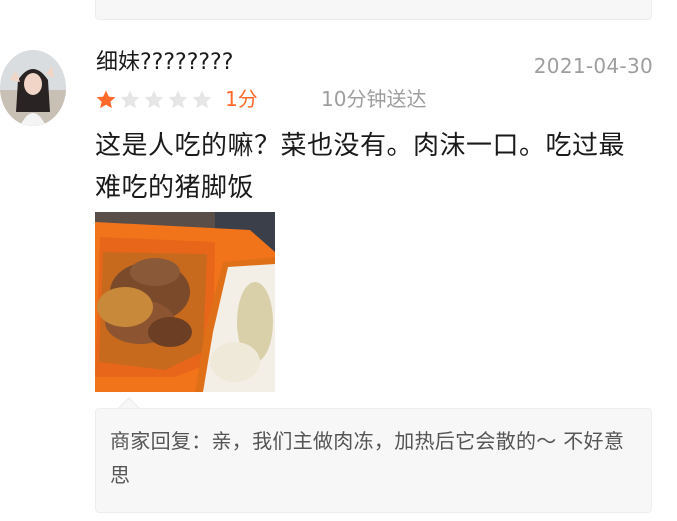 The height and width of the screenshot is (521, 677). I want to click on merchant-reply-text: 商家回复：亲，我们主做肉冻，加热后它会散的～ 不好意思, so click(367, 458).